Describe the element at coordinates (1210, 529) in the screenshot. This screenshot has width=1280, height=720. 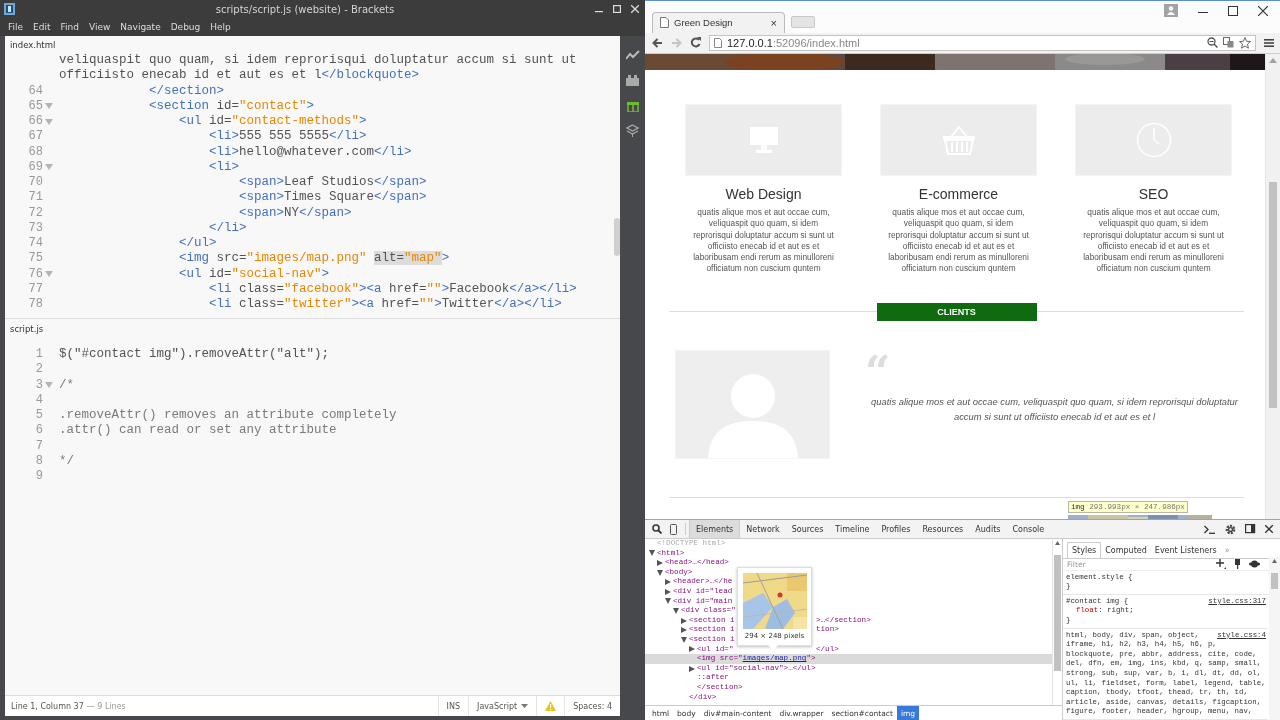
I see `console-drawer-icon` at that location.